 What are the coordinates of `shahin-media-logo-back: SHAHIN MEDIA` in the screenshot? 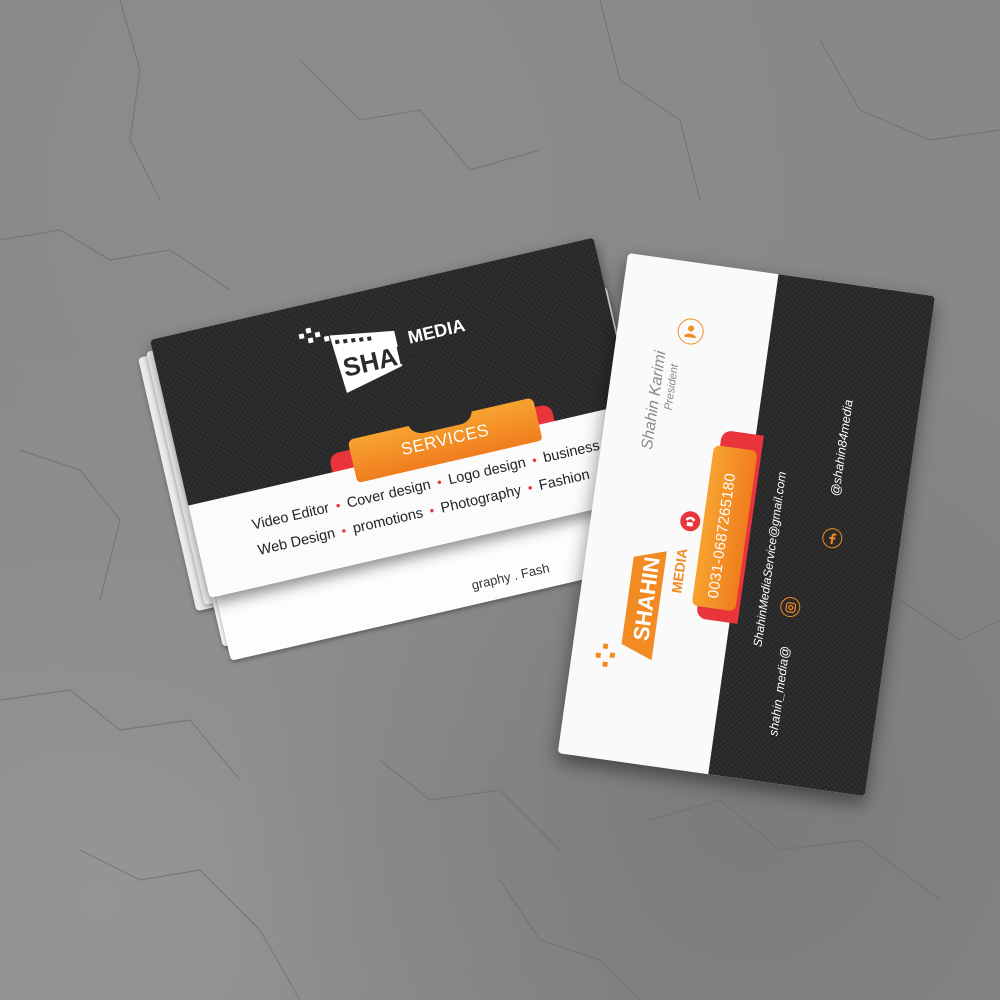 It's located at (642, 607).